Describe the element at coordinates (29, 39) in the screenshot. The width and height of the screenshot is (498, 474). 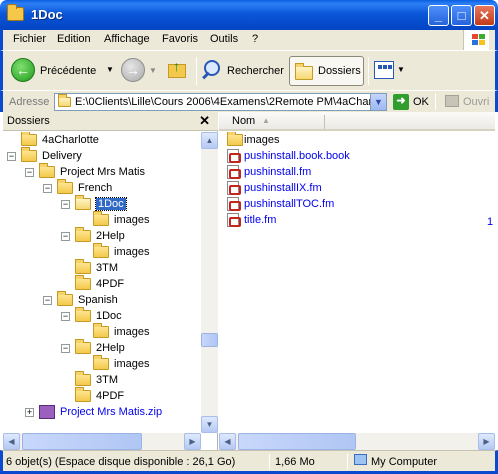
I see `menu-fichier: Fichier` at that location.